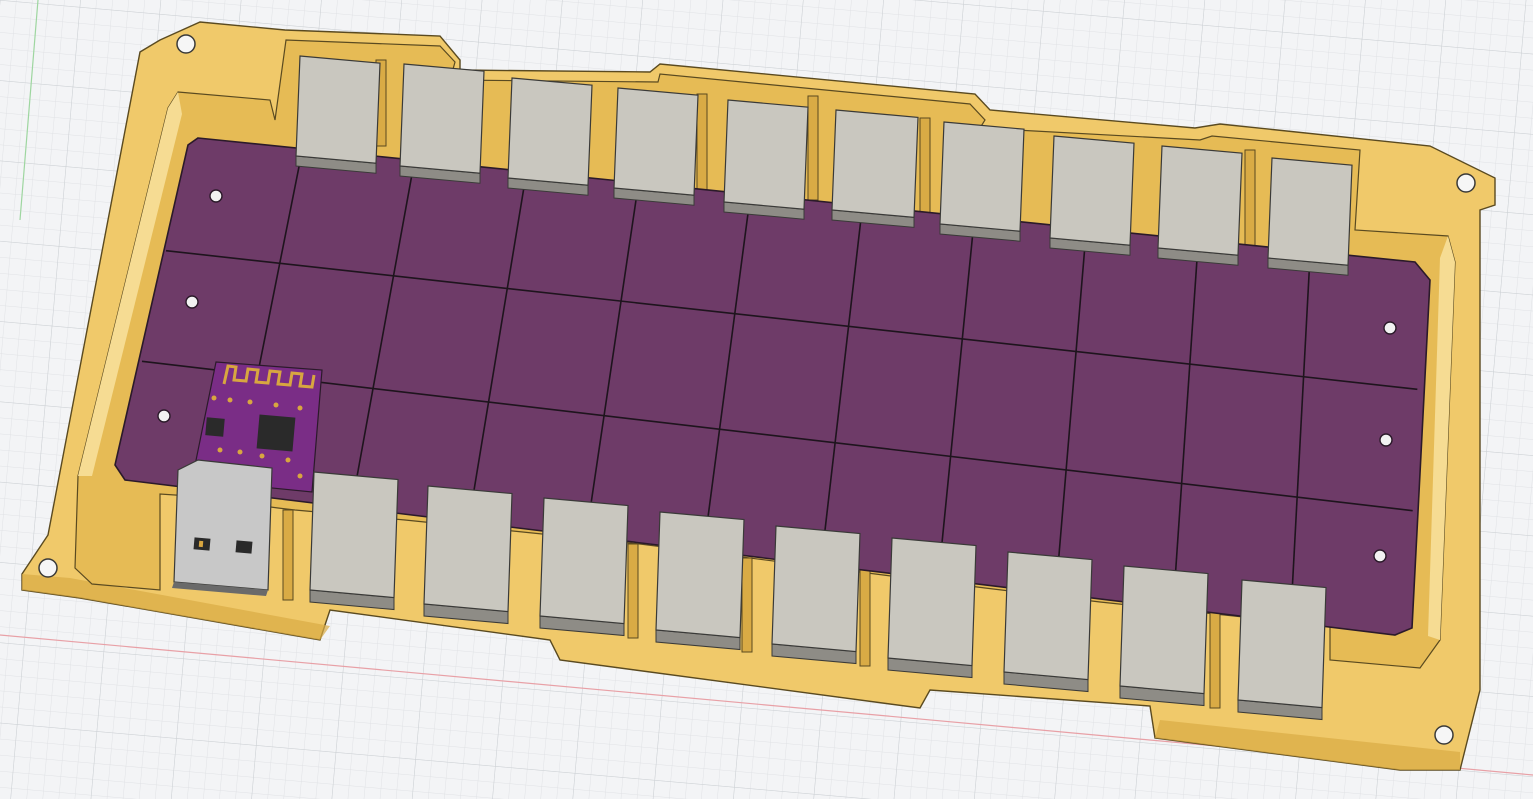  What do you see at coordinates (215, 427) in the screenshot?
I see `small-chip` at bounding box center [215, 427].